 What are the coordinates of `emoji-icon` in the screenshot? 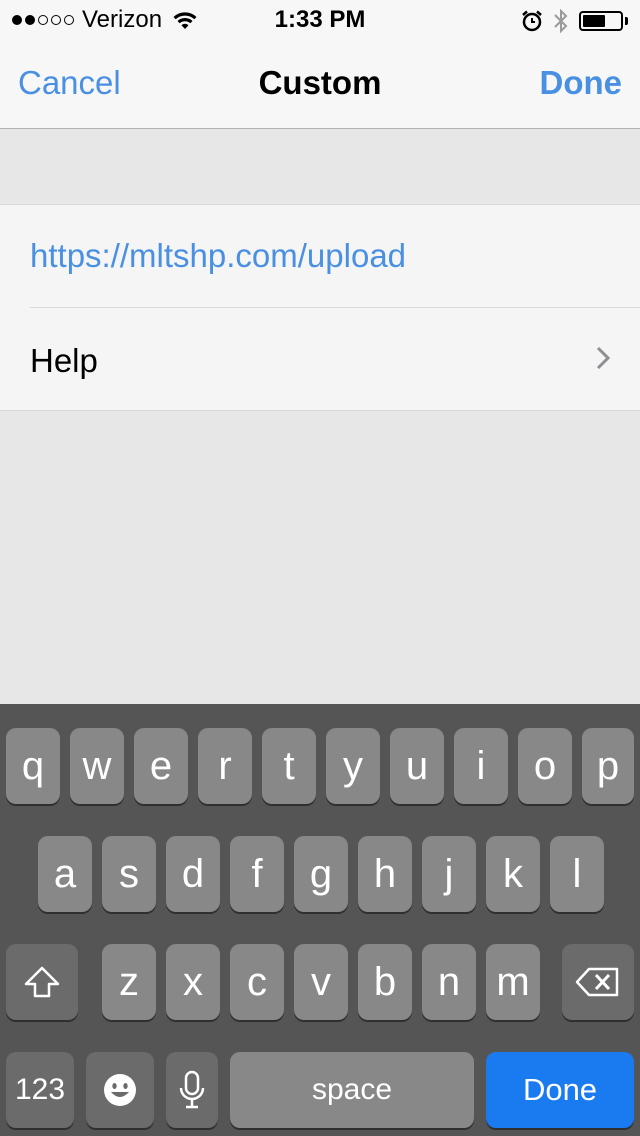 It's located at (120, 1090).